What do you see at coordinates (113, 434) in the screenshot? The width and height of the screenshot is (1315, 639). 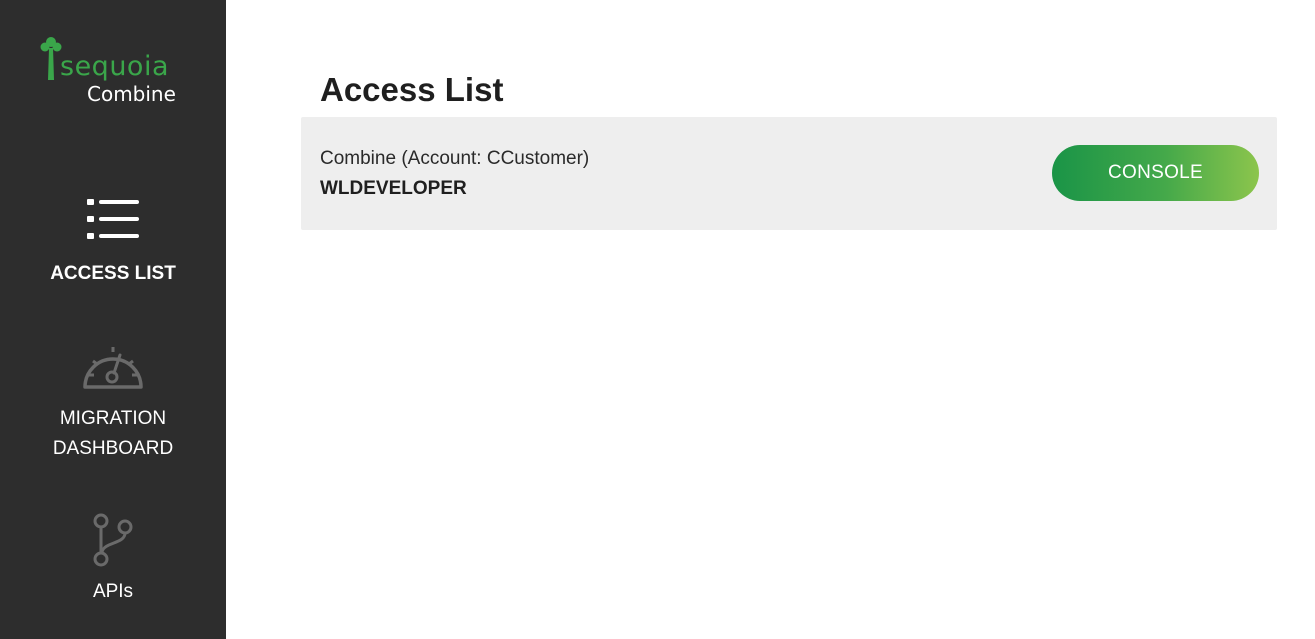 I see `sidebar-item-label: MIGRATION DASHBOARD` at bounding box center [113, 434].